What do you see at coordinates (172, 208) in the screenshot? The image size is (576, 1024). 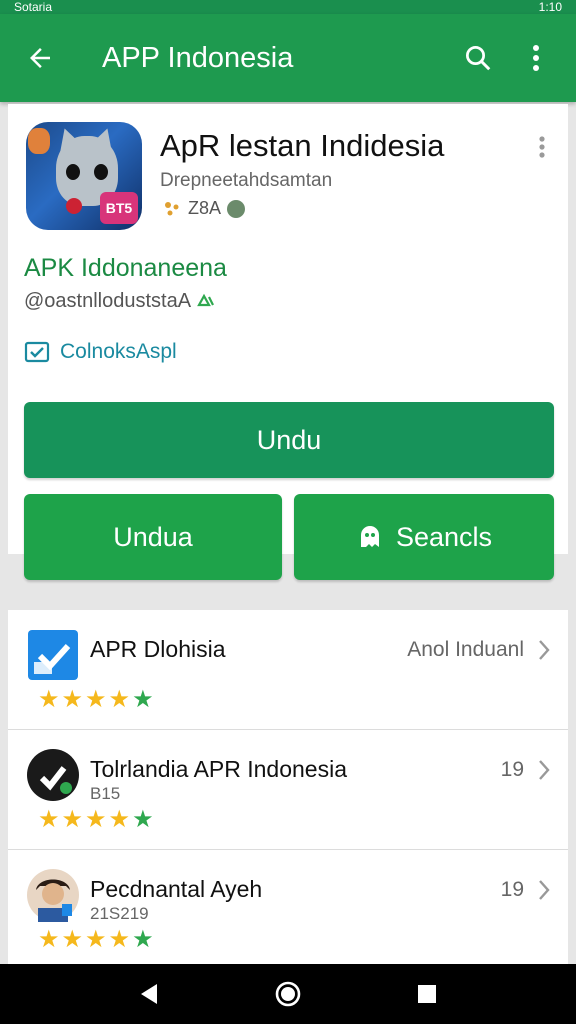 I see `sparkle-icon` at bounding box center [172, 208].